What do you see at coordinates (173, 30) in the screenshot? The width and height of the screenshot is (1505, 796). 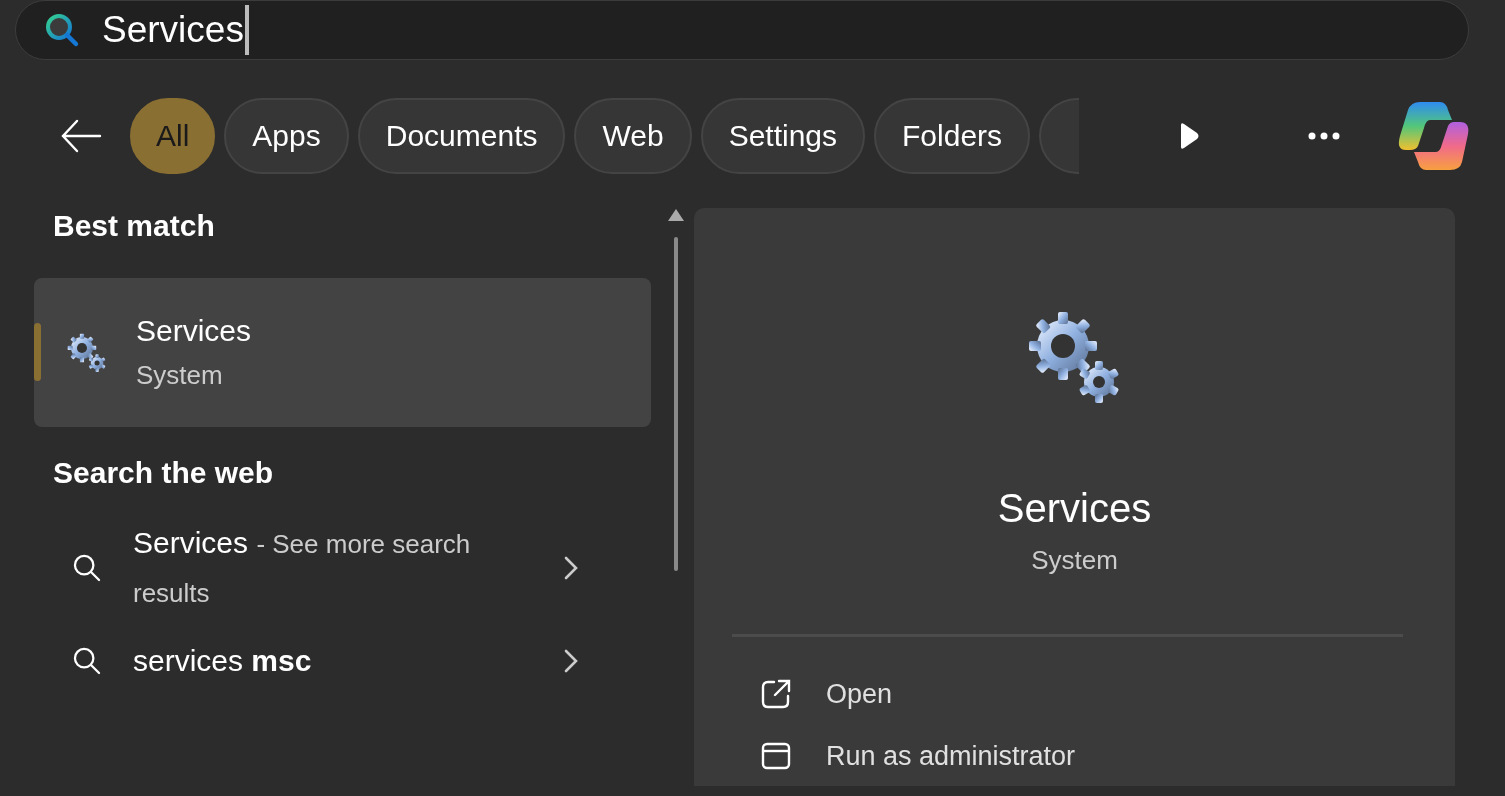 I see `search-text: Services` at bounding box center [173, 30].